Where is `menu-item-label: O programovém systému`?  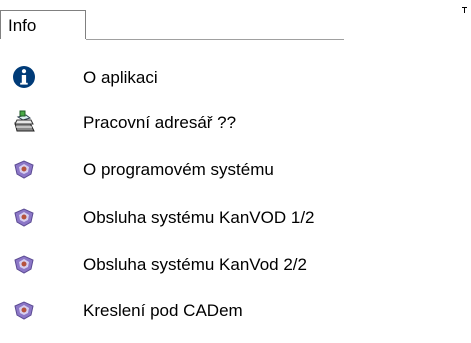 menu-item-label: O programovém systému is located at coordinates (178, 169).